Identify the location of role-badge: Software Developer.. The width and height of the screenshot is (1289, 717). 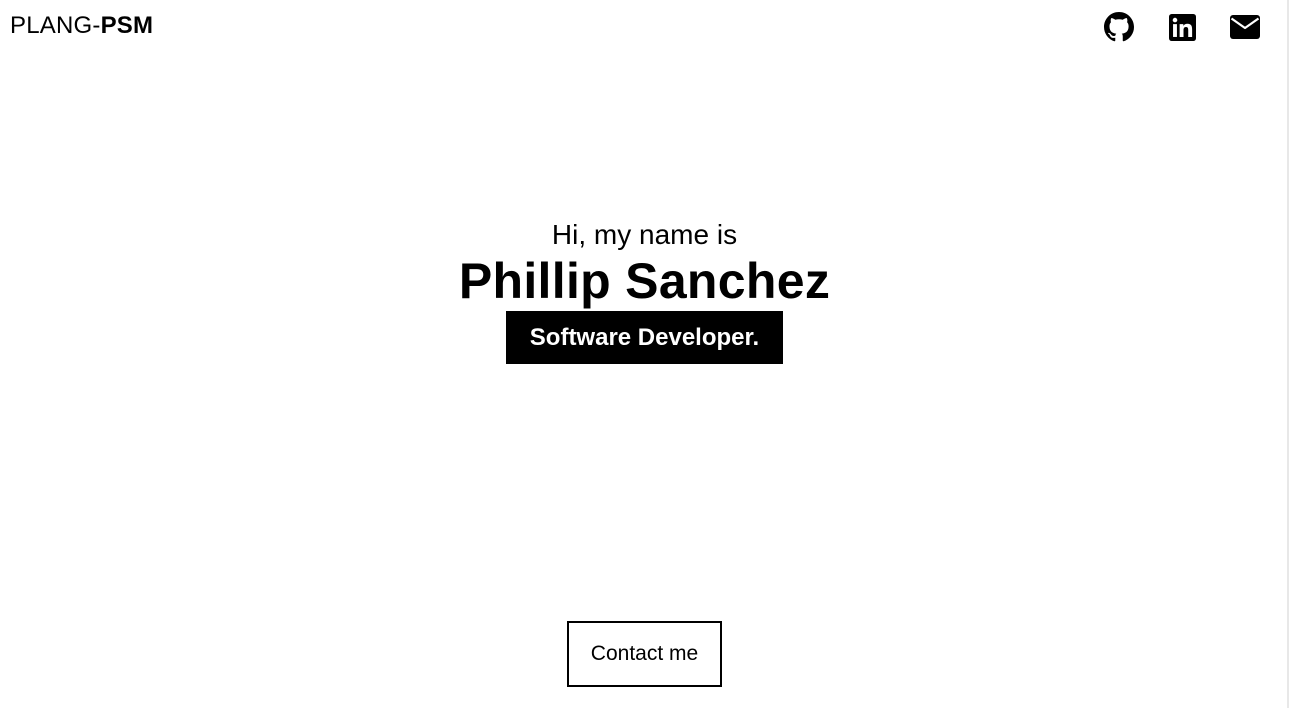
(644, 337).